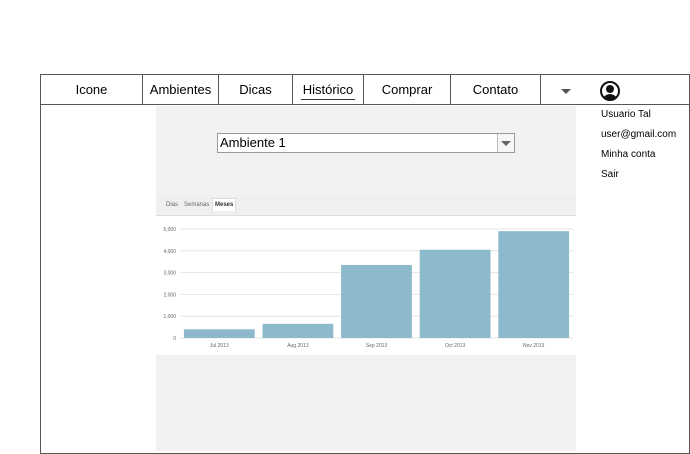  I want to click on x-tick-label: Oct 2013, so click(455, 346).